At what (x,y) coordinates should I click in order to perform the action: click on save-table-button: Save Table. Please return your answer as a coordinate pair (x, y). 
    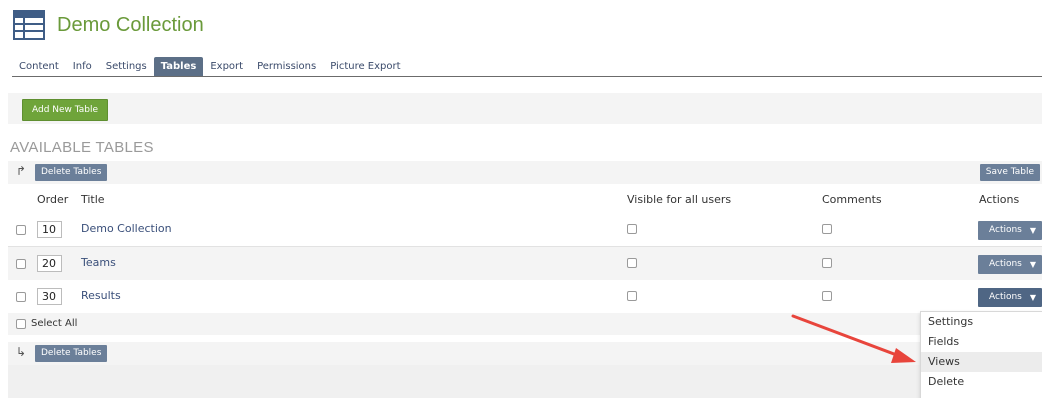
    Looking at the image, I should click on (1009, 172).